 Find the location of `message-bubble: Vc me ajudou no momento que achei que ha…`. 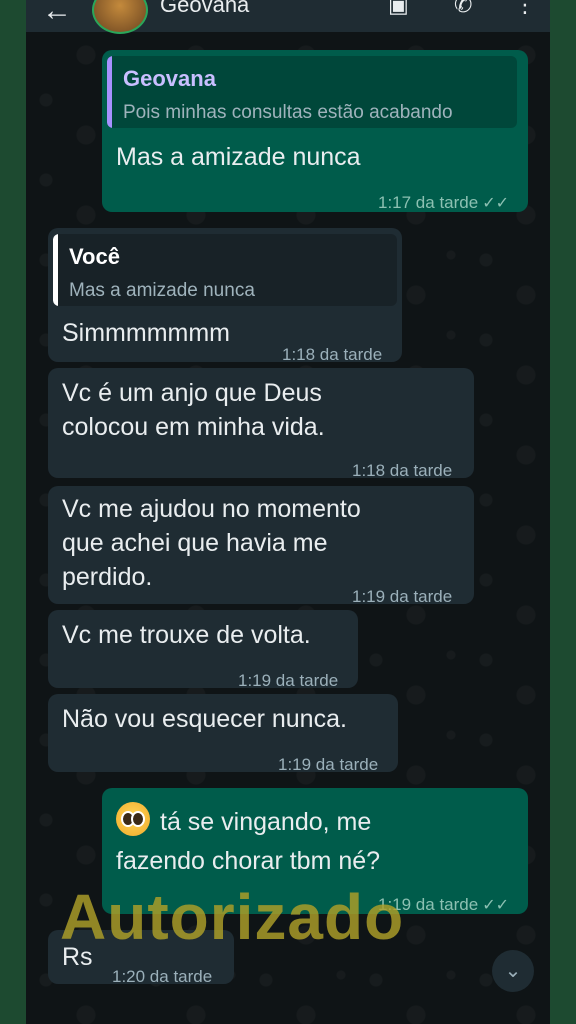

message-bubble: Vc me ajudou no momento que achei que ha… is located at coordinates (261, 546).